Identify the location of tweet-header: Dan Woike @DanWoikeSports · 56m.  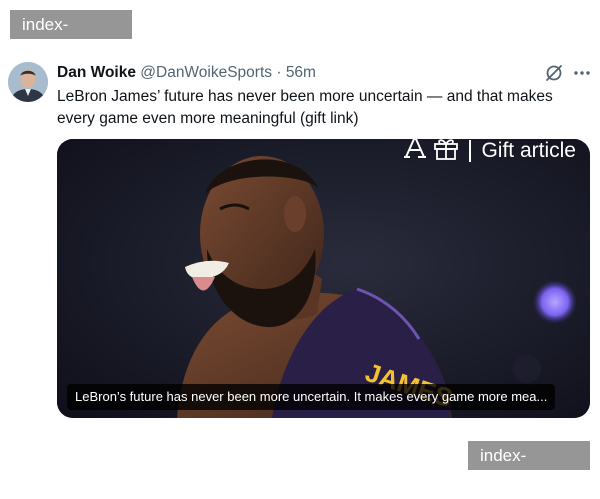
(186, 73).